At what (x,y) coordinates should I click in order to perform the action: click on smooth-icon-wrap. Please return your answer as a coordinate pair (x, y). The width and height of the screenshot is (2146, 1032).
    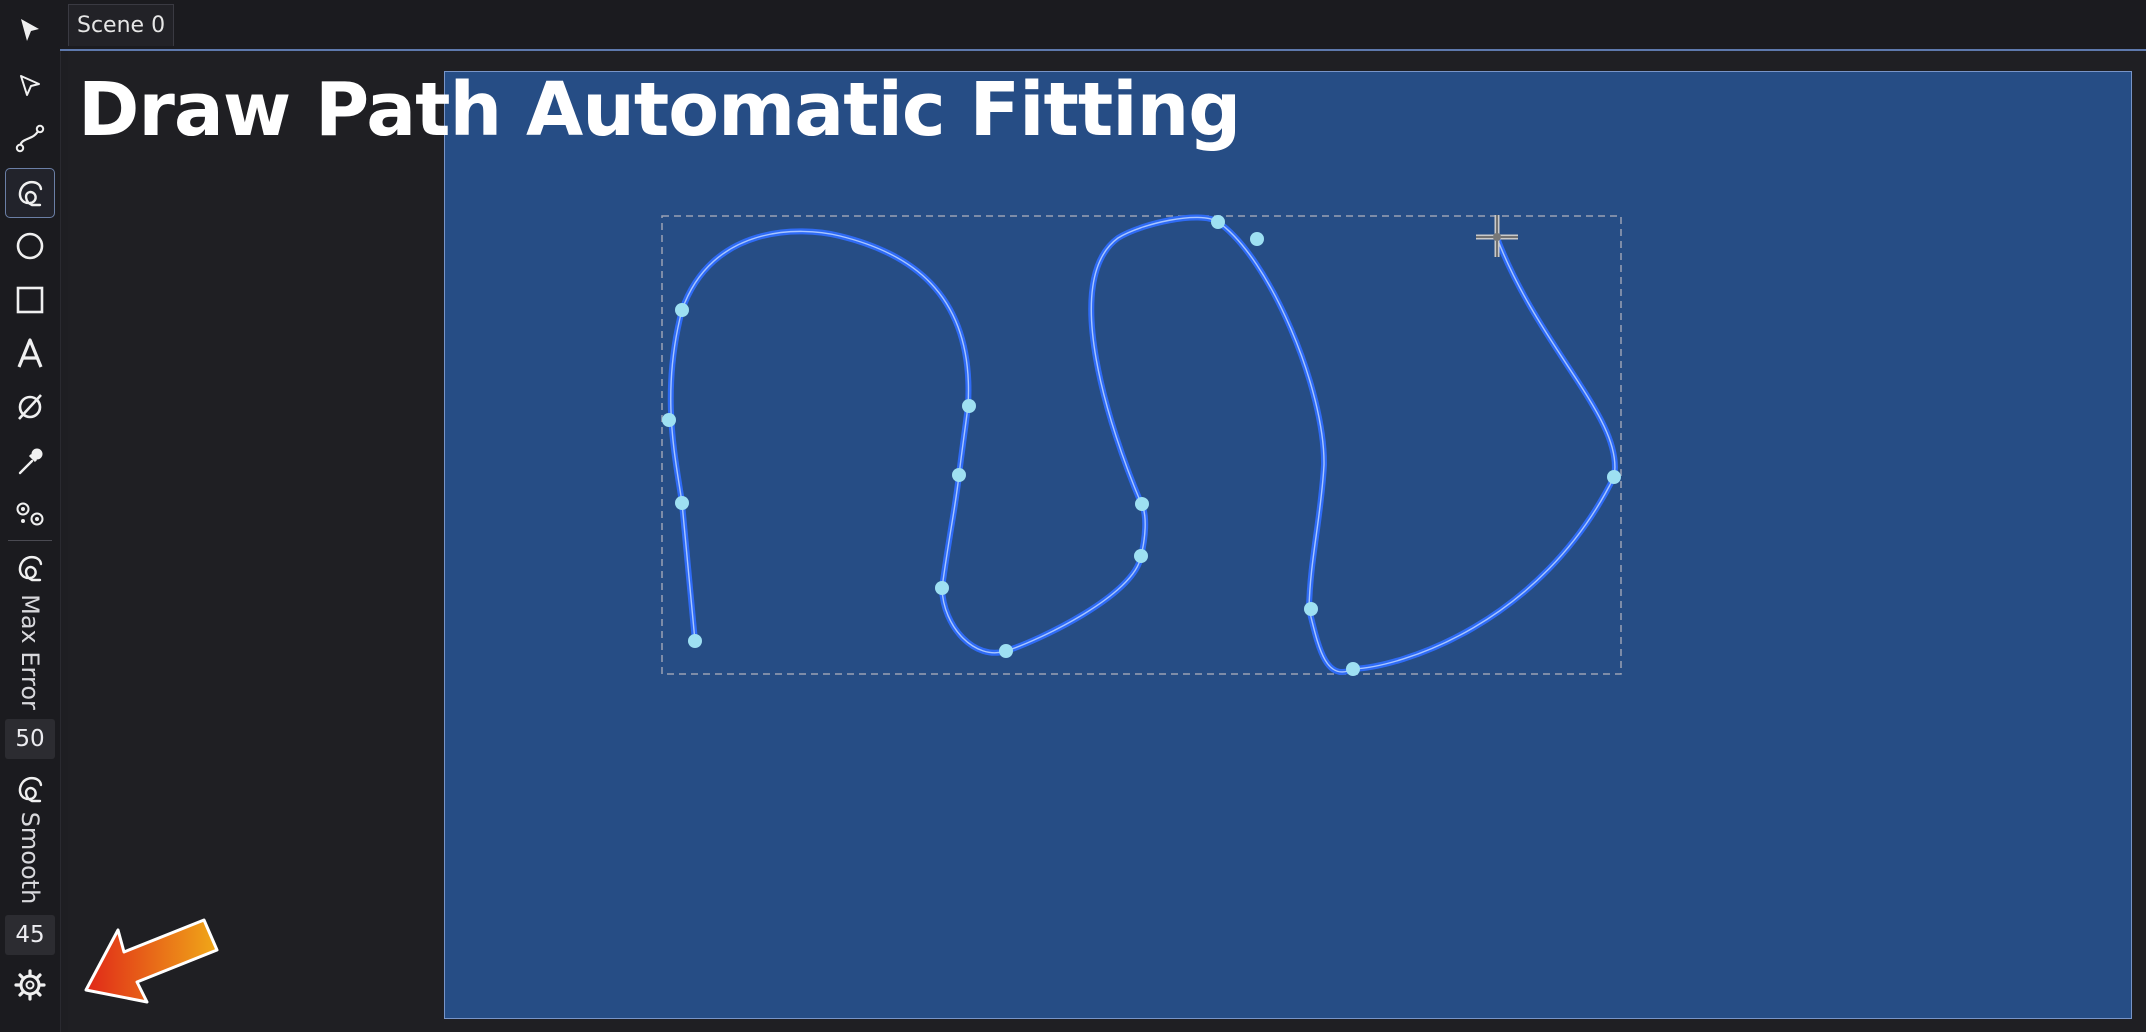
    Looking at the image, I should click on (30, 789).